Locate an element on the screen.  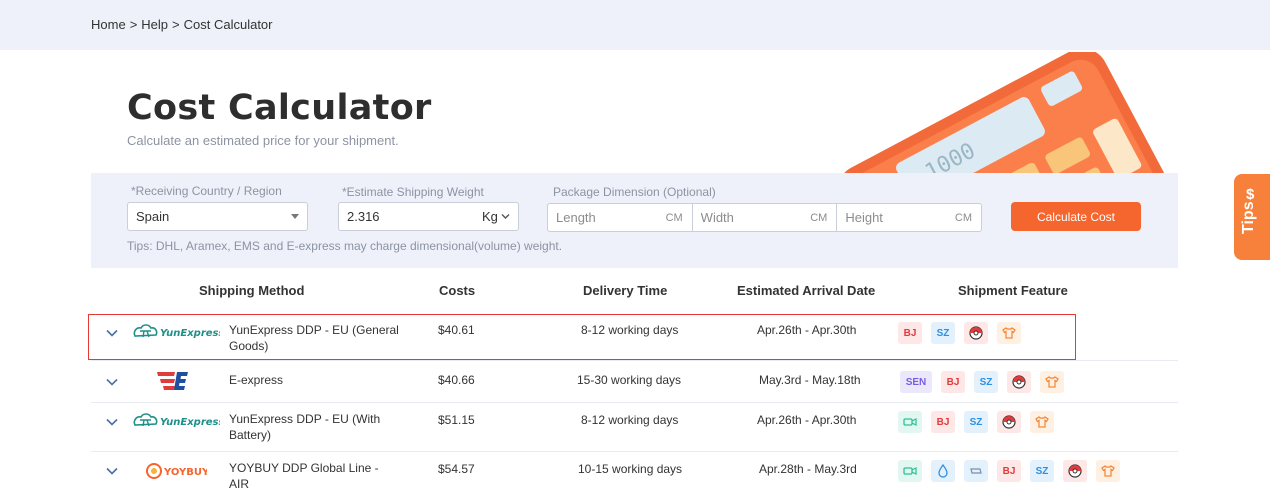
shipping-cost: $40.66 is located at coordinates (456, 380).